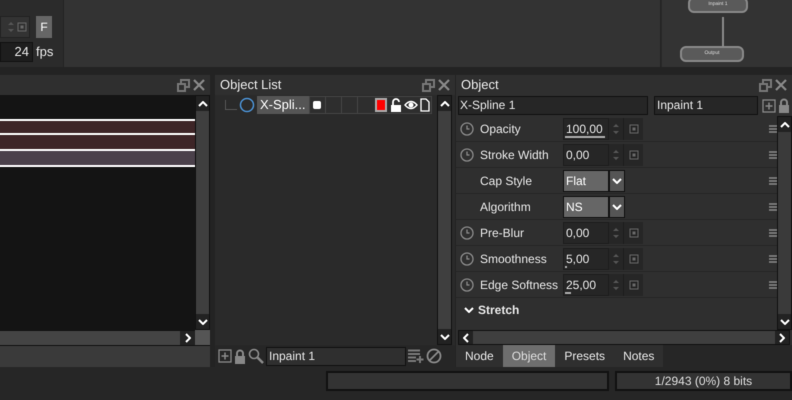 This screenshot has height=400, width=792. What do you see at coordinates (723, 32) in the screenshot?
I see `connector-line` at bounding box center [723, 32].